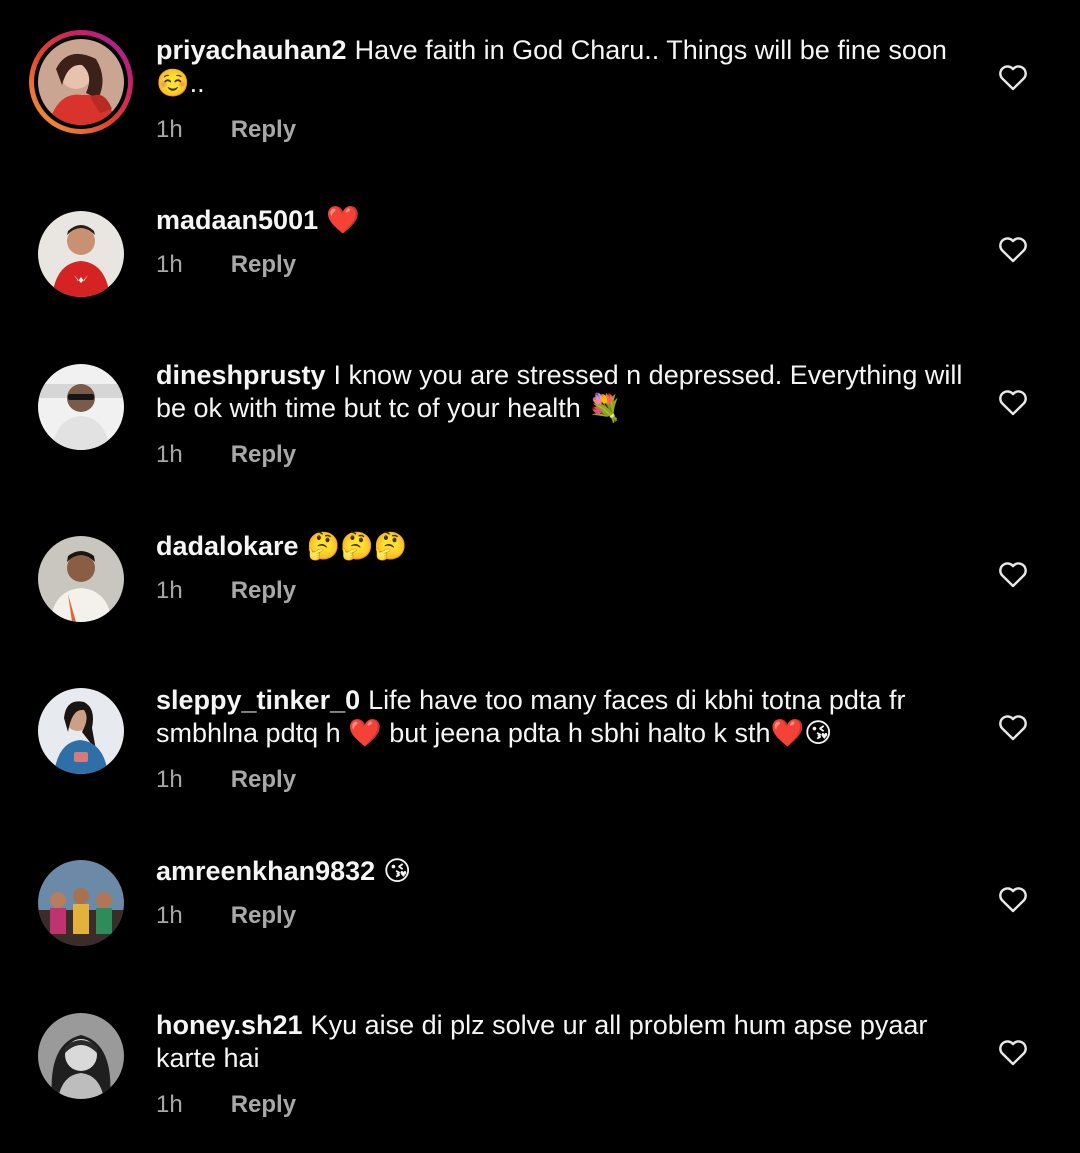  Describe the element at coordinates (237, 220) in the screenshot. I see `comment-username: madaan5001` at that location.